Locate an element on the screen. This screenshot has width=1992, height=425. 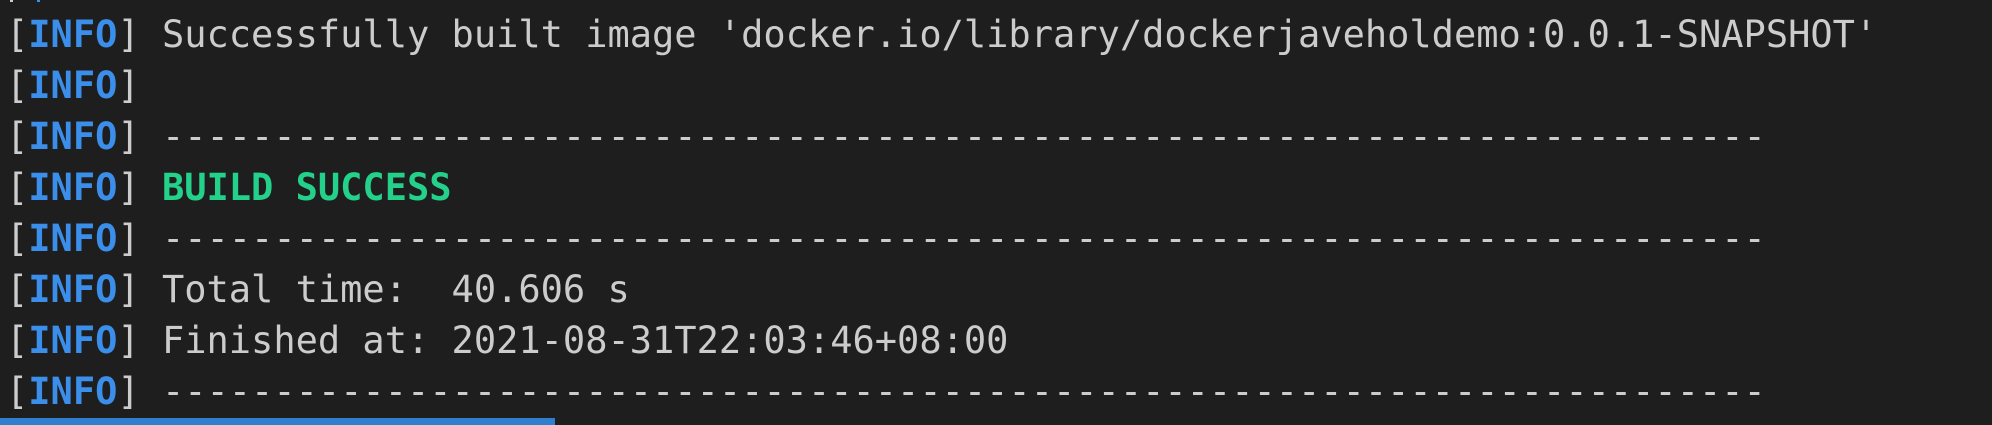
log-line: [INFO] Total time: 40.606 s is located at coordinates (941, 289).